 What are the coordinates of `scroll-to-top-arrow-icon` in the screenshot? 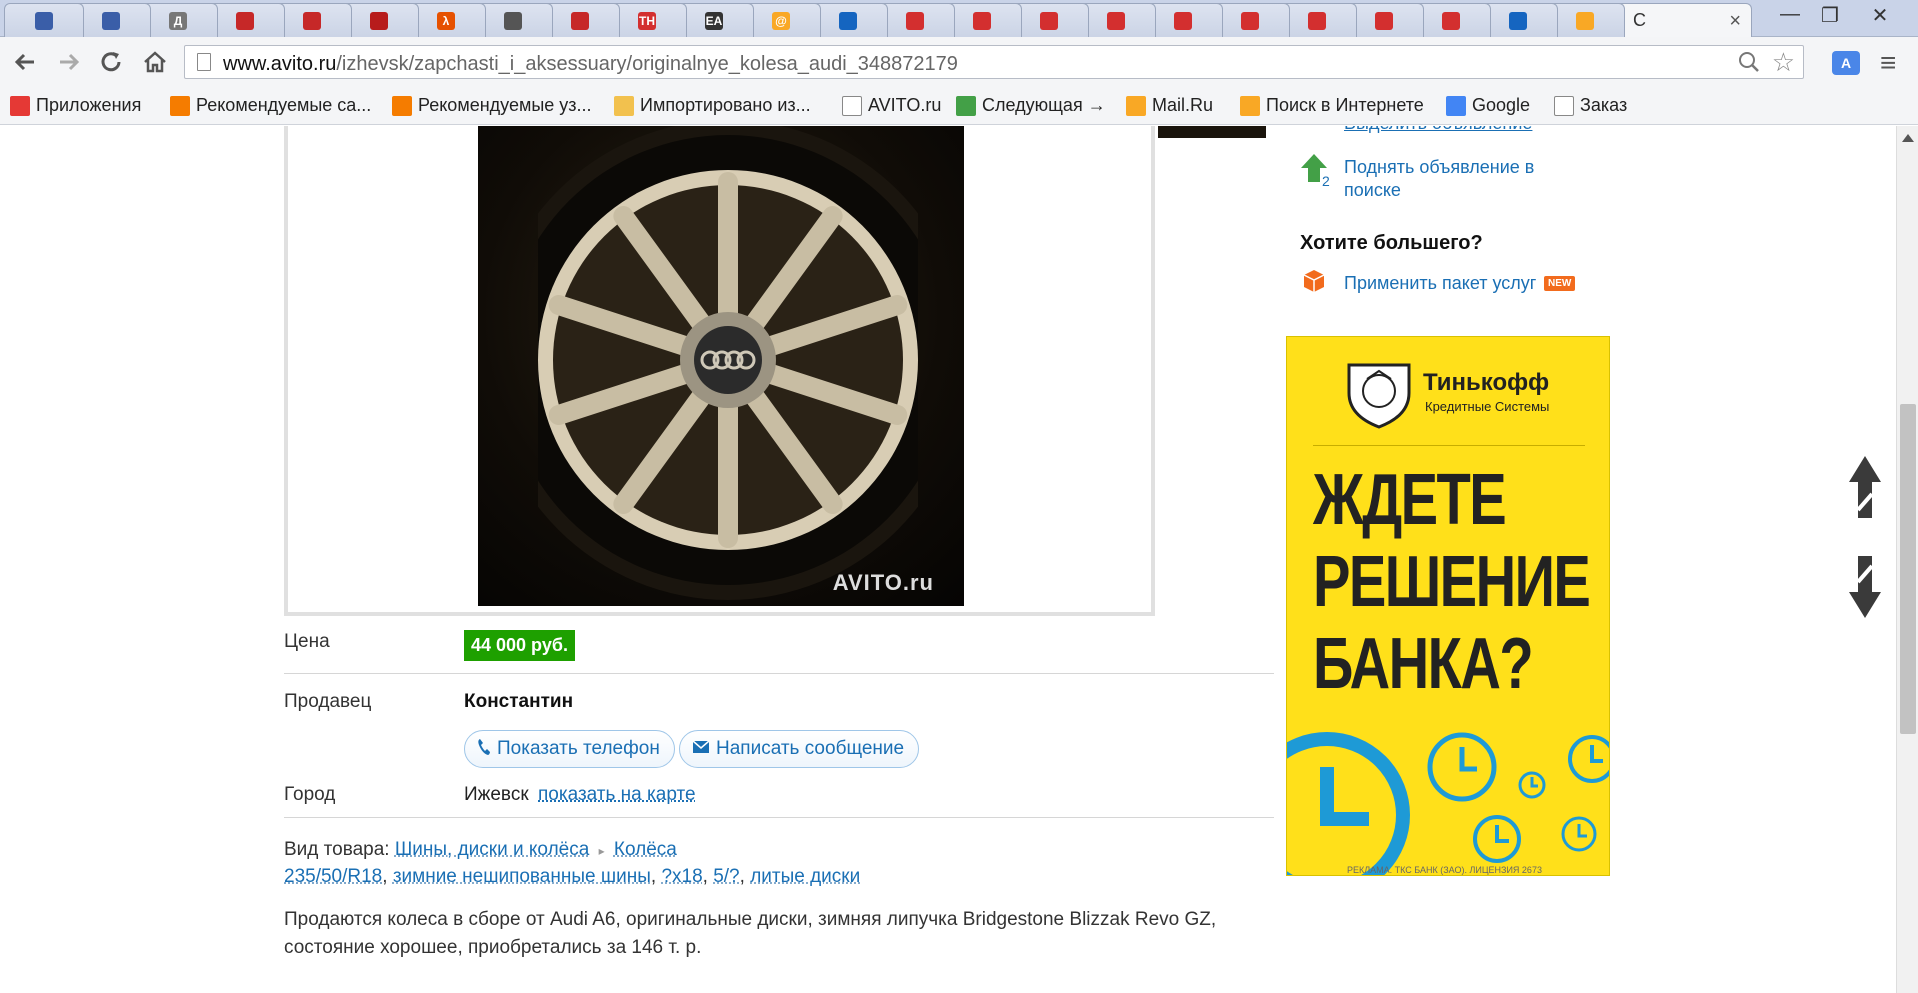 It's located at (1865, 494).